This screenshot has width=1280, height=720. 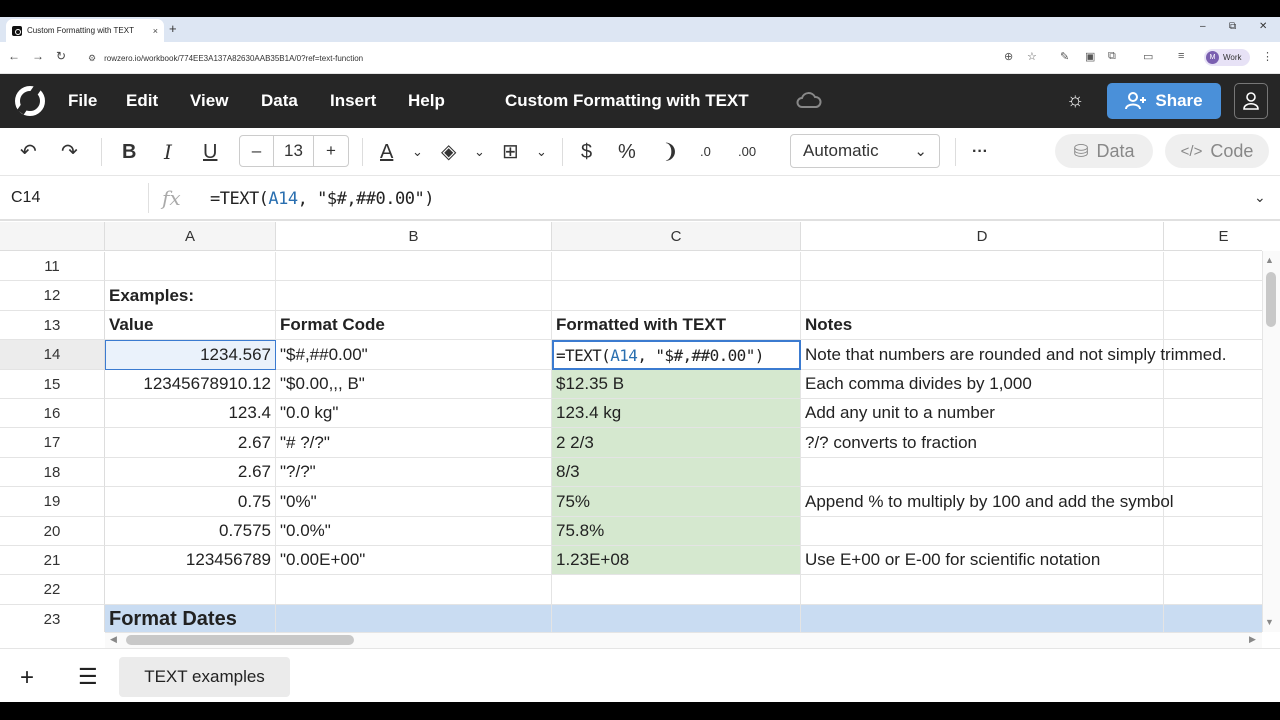 I want to click on redo-icon: ↷, so click(x=69, y=152).